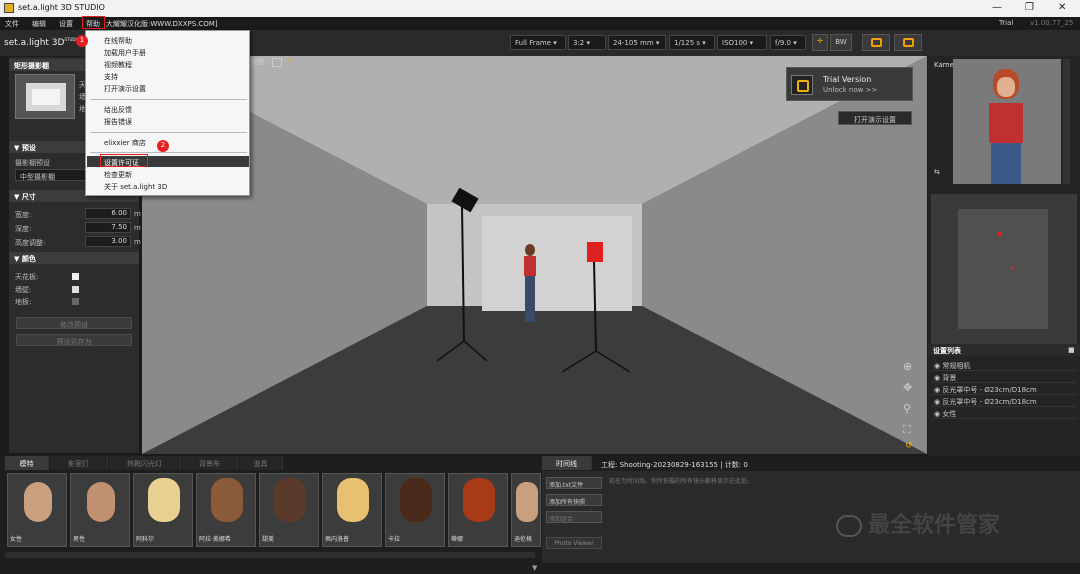 This screenshot has width=1080, height=574. What do you see at coordinates (135, 187) in the screenshot?
I see `menu-item-about: 关于 set.a.light 3D` at bounding box center [135, 187].